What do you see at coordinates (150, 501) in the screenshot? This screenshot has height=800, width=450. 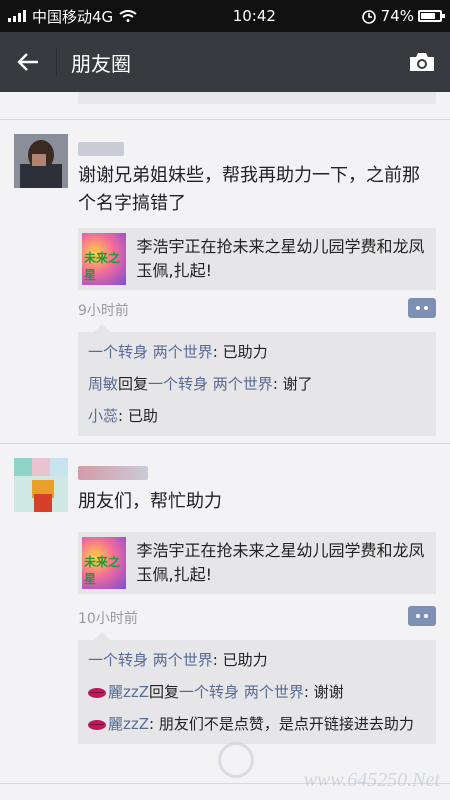 I see `post-text: 朋友们，帮忙助力` at bounding box center [150, 501].